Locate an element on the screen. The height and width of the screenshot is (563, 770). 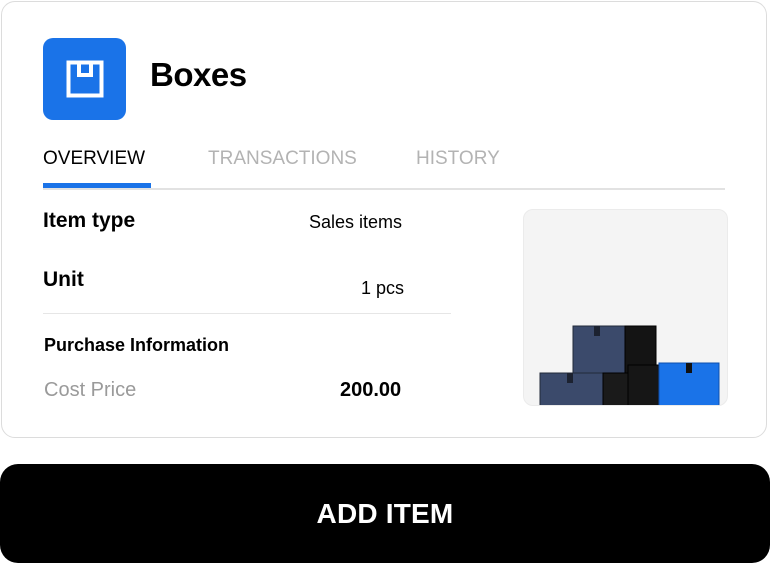
cost-price-label: Cost Price is located at coordinates (90, 390).